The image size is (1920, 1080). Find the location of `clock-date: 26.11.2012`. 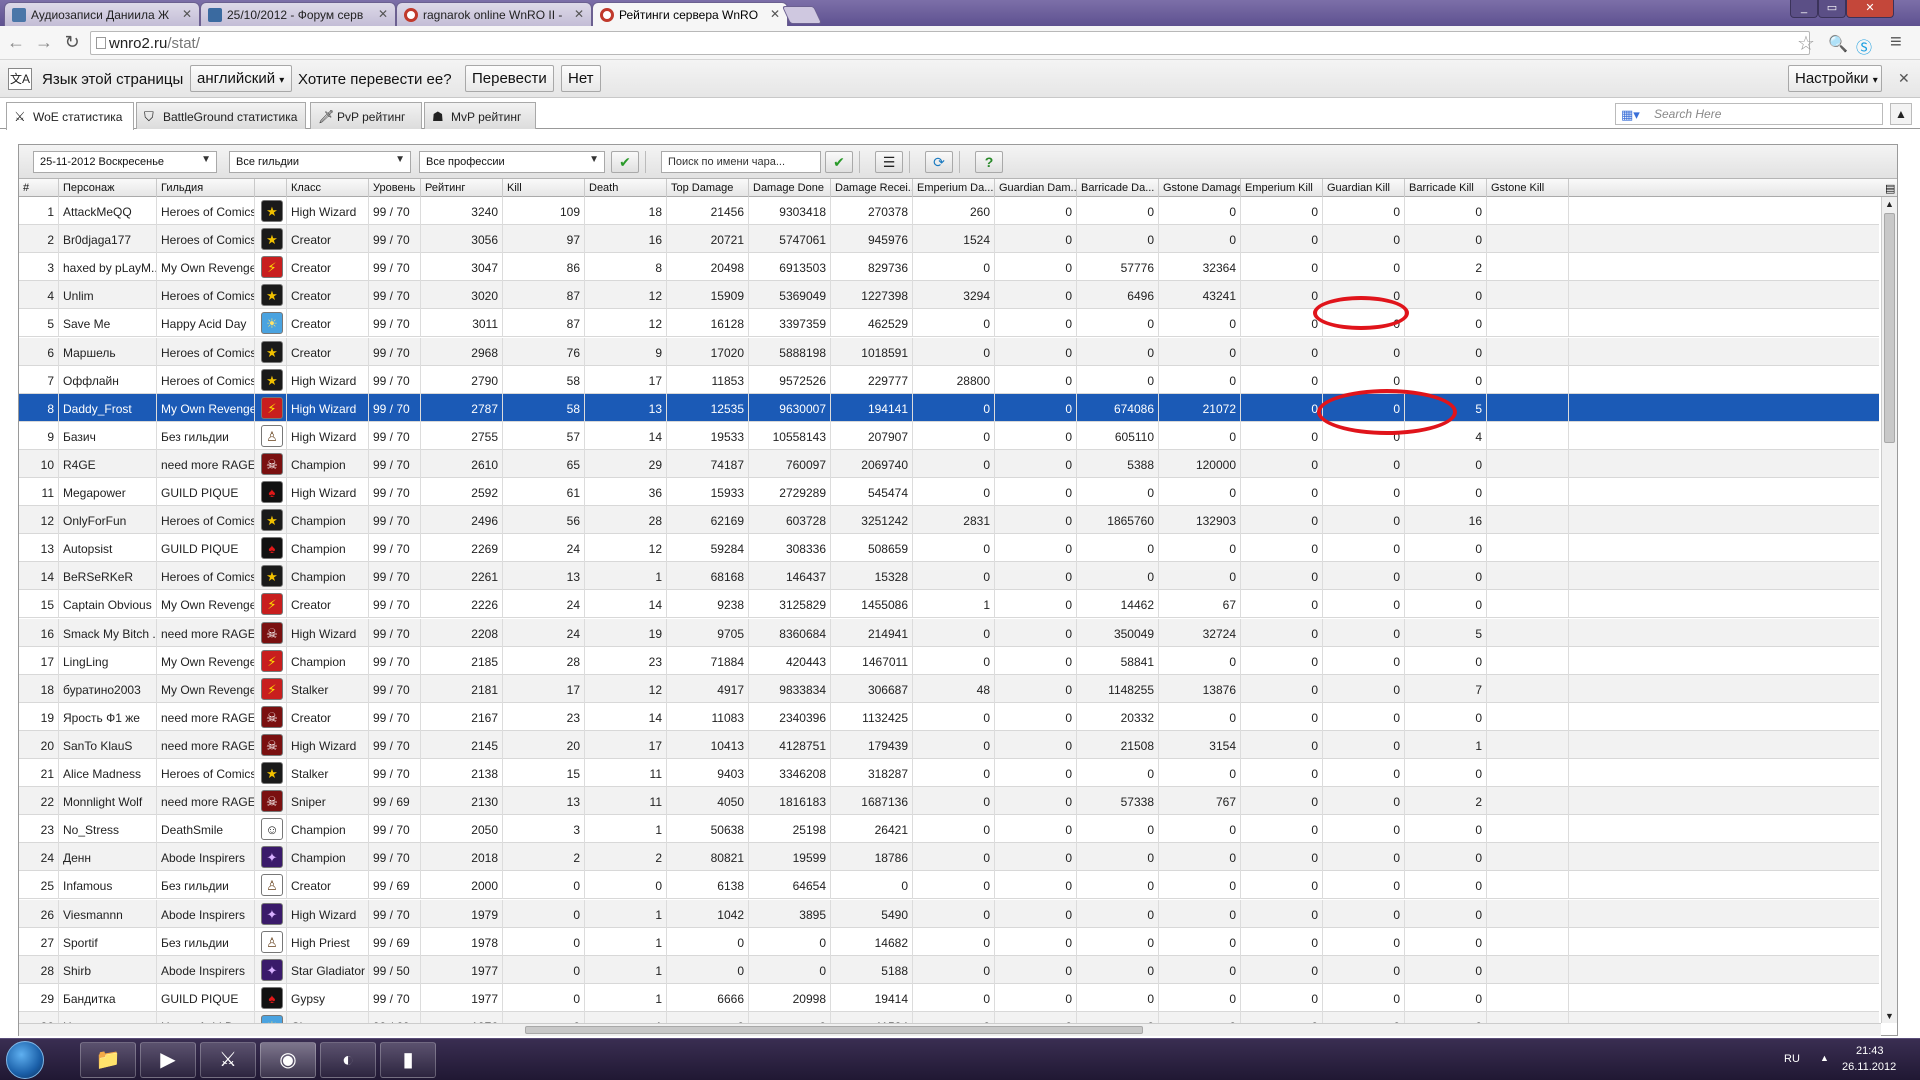

clock-date: 26.11.2012 is located at coordinates (1869, 1067).